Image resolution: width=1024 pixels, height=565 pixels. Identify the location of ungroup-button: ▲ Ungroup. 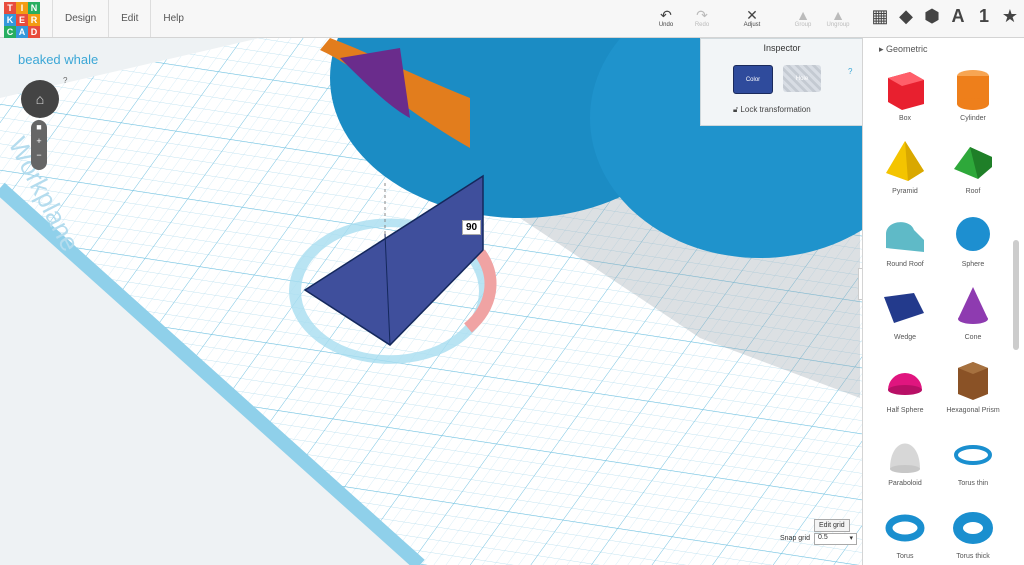
(838, 18).